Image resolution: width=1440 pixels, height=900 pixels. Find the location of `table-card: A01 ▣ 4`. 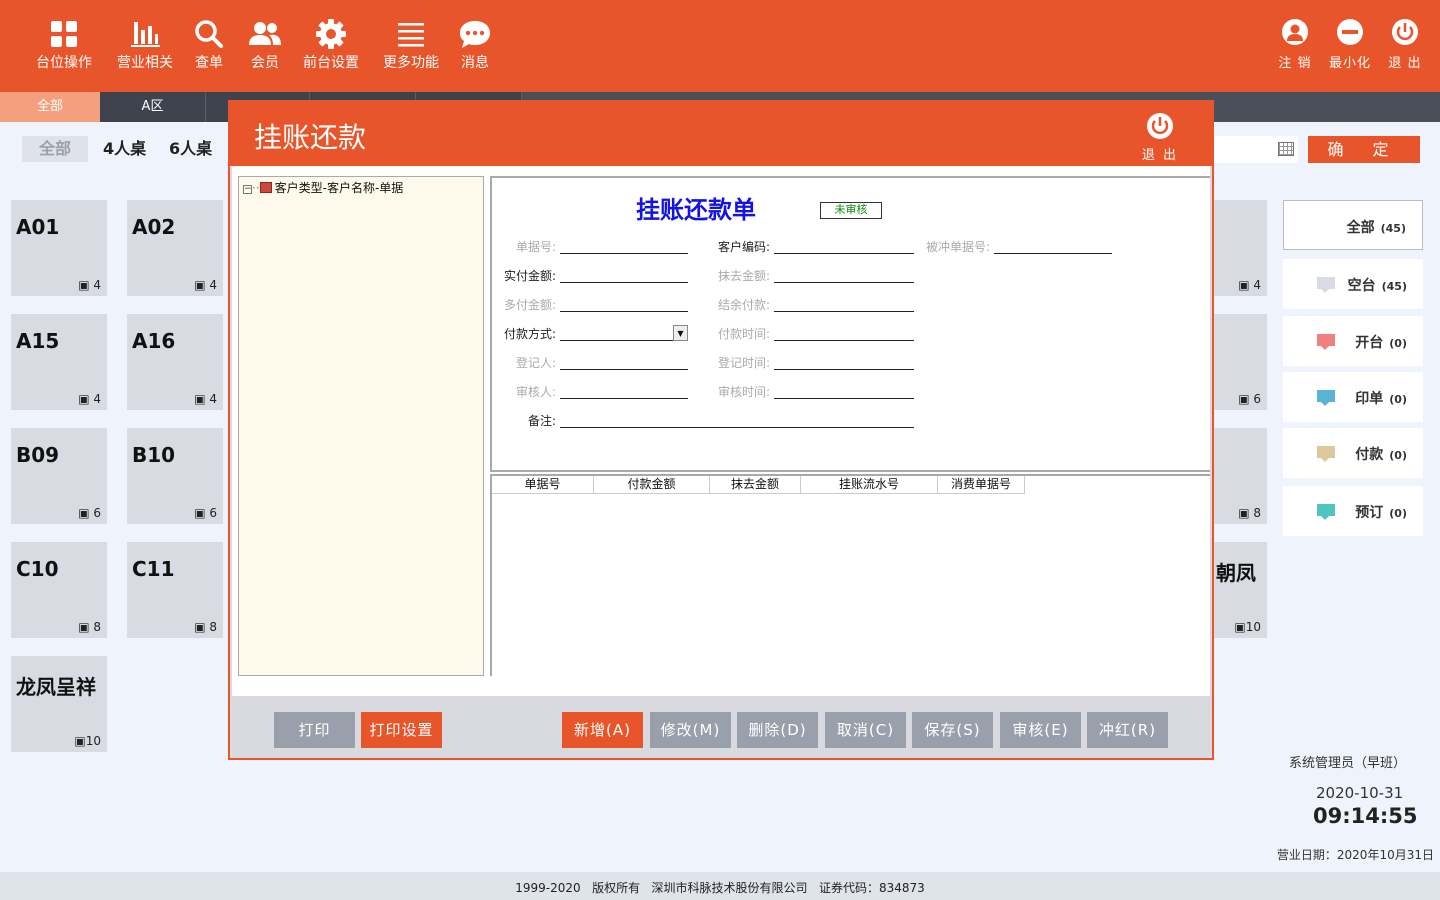

table-card: A01 ▣ 4 is located at coordinates (59, 248).